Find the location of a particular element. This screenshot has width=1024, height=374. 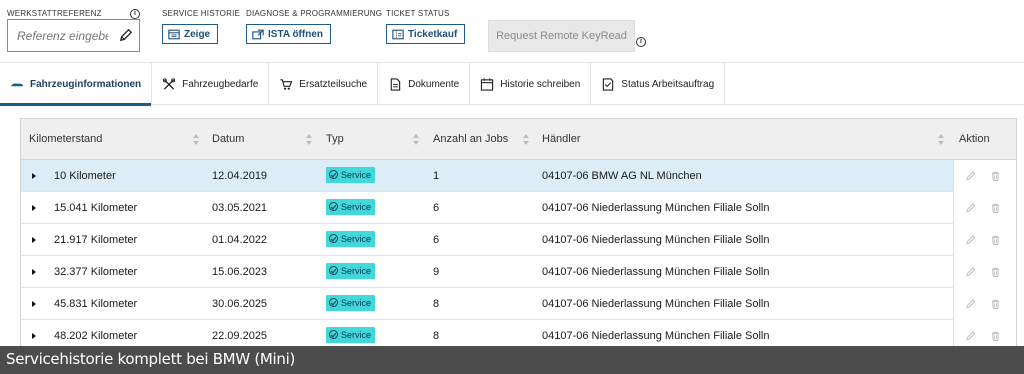

tab-historie-schreiben: Historie schreiben is located at coordinates (531, 84).